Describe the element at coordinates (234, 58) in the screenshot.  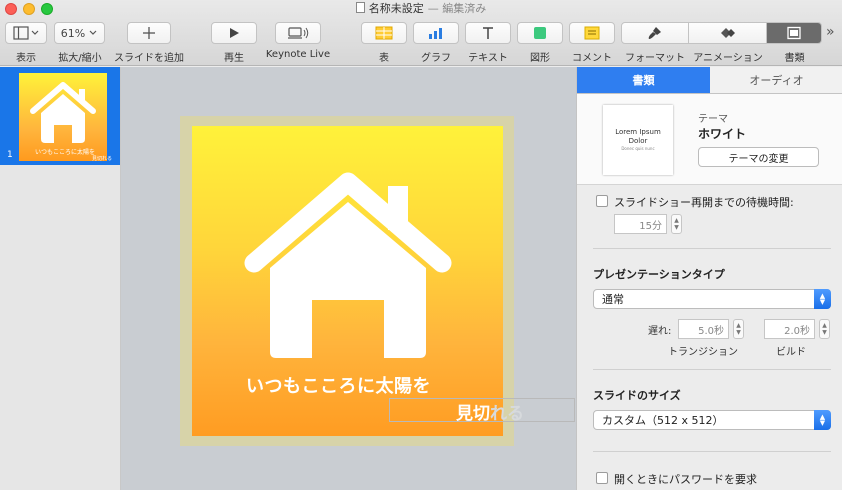
I see `play-label: 再生` at that location.